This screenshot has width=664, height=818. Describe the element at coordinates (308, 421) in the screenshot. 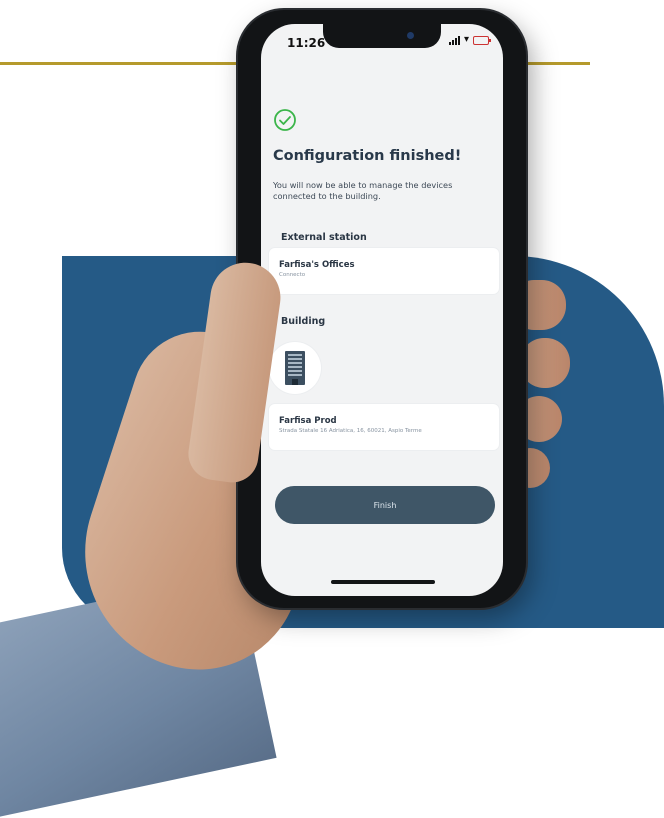

I see `building-name: Farfisa Prod` at that location.